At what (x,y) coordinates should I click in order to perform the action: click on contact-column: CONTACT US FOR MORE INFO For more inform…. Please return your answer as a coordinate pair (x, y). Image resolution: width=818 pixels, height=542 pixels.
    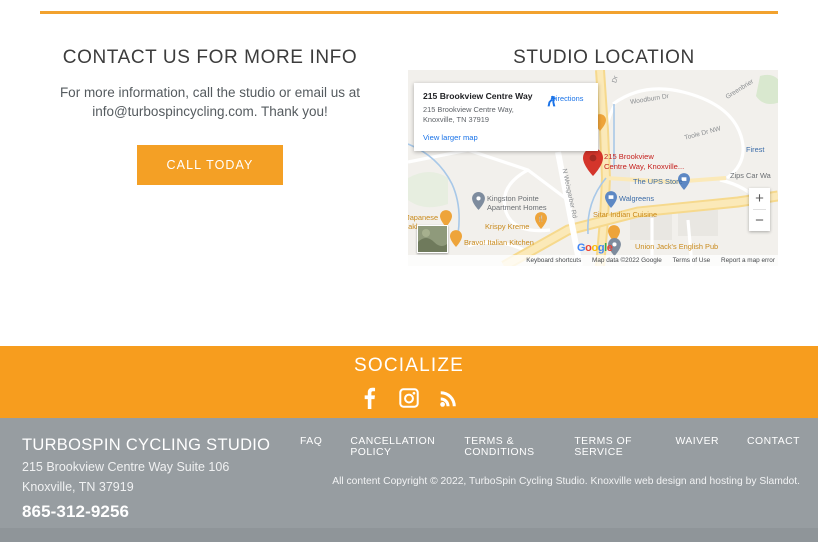
    Looking at the image, I should click on (210, 105).